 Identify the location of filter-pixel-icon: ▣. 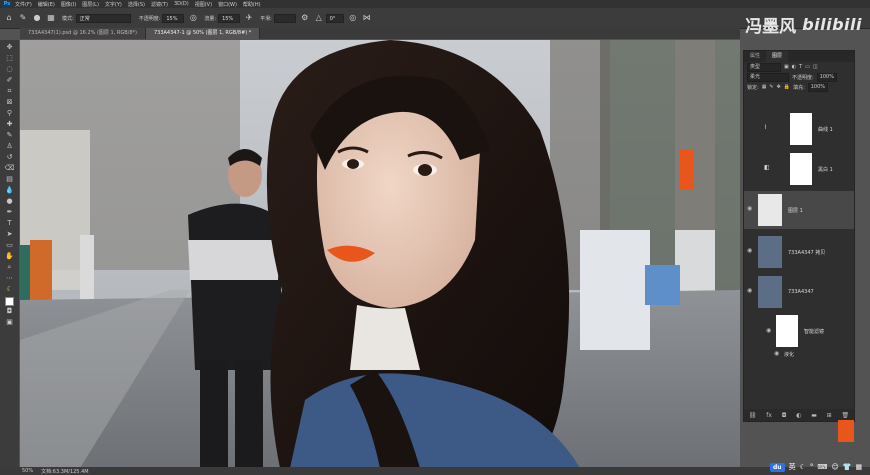
(786, 67).